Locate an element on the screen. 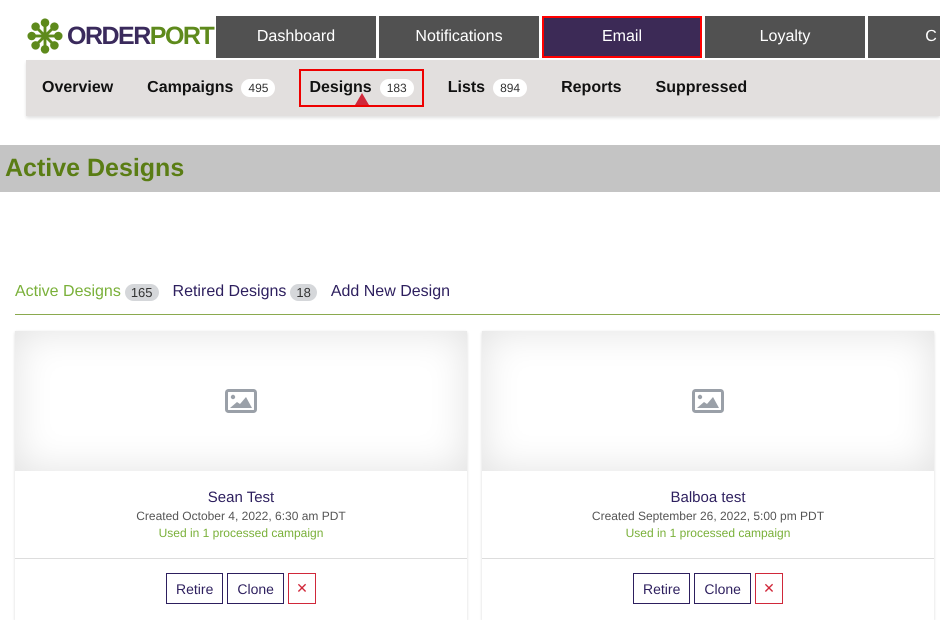 This screenshot has width=940, height=620. created-date: Created October 4, 2022, 6:30 am PDT is located at coordinates (241, 516).